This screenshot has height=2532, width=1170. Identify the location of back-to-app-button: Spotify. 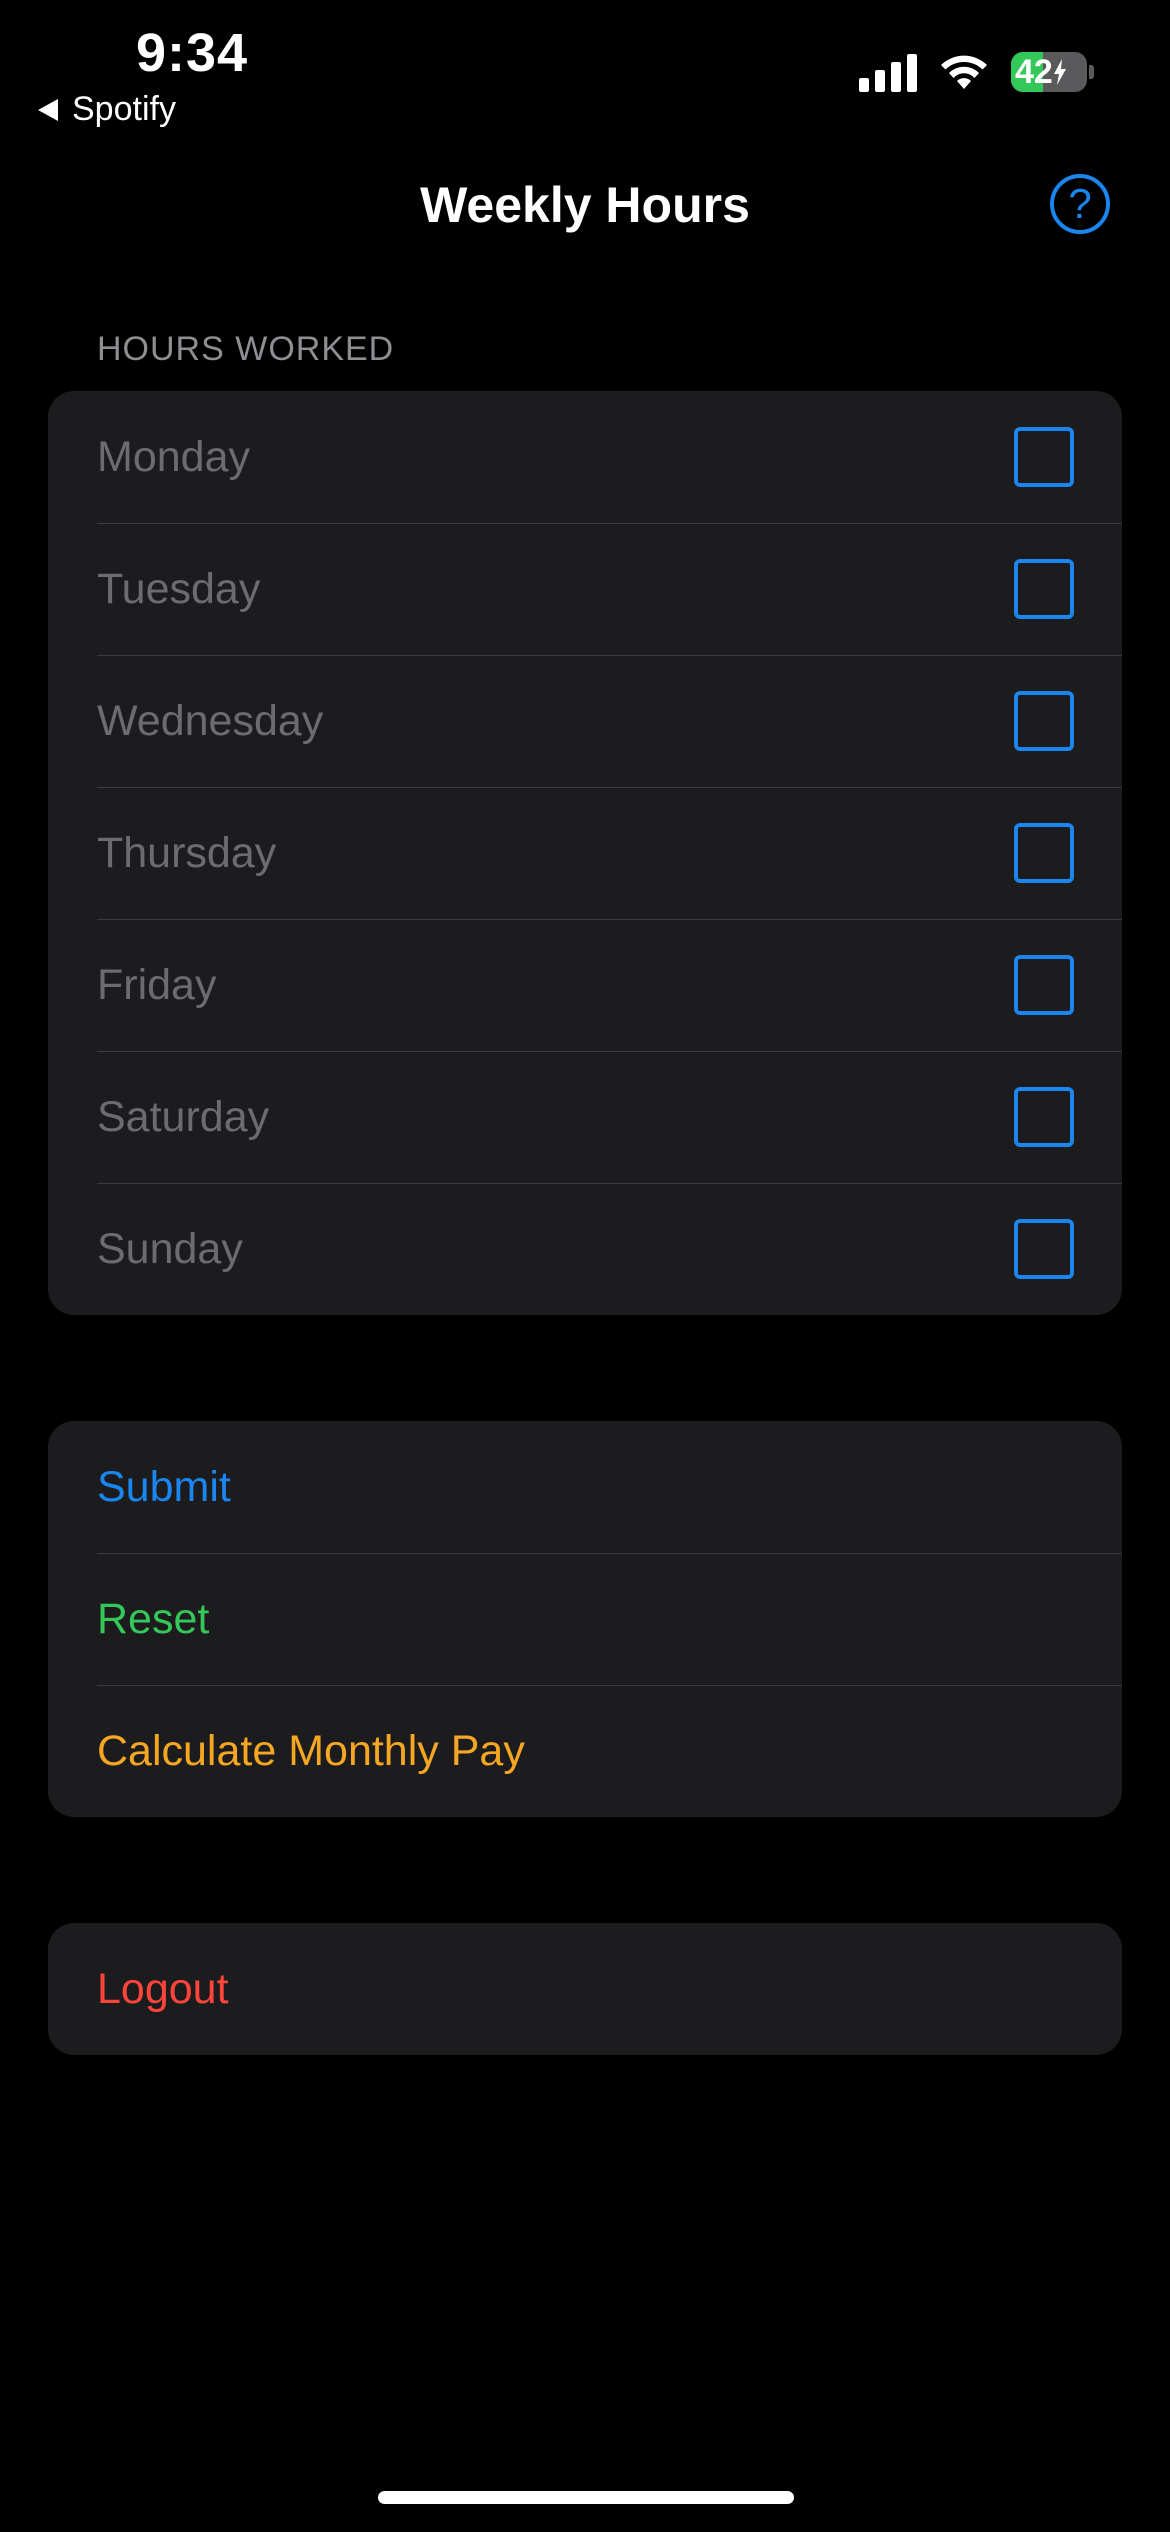
(107, 109).